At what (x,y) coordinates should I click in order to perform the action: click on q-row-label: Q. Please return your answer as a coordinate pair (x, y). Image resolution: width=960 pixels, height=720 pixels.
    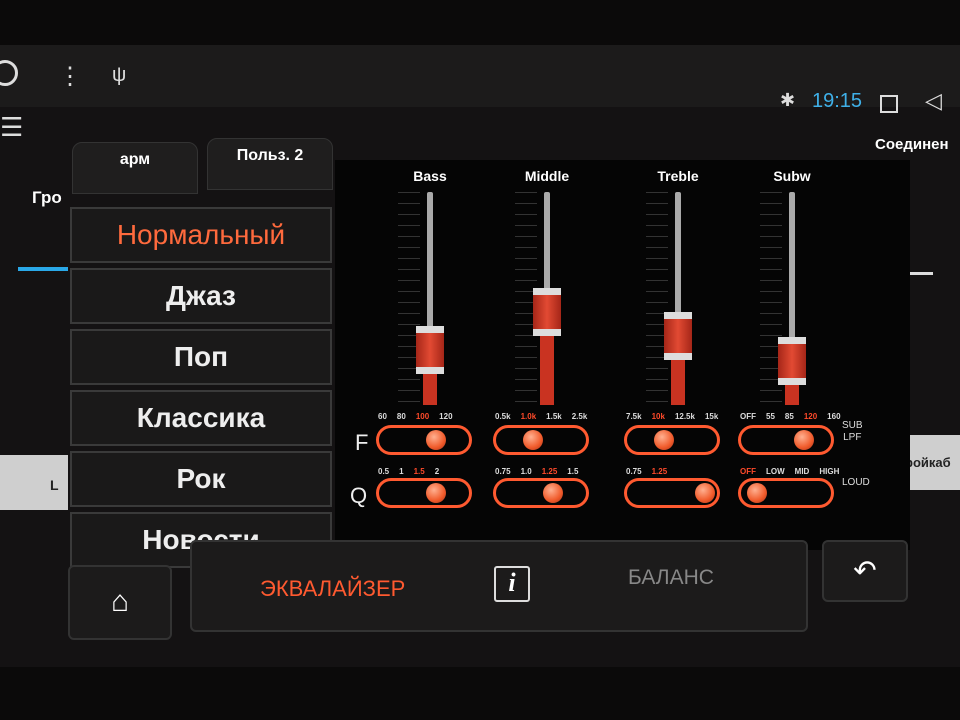
    Looking at the image, I should click on (359, 495).